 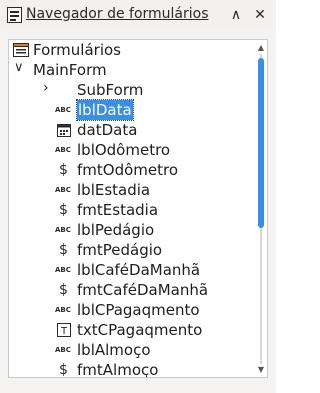 I want to click on title-bar: Navegador de formulários ∧ ✕, so click(x=138, y=15).